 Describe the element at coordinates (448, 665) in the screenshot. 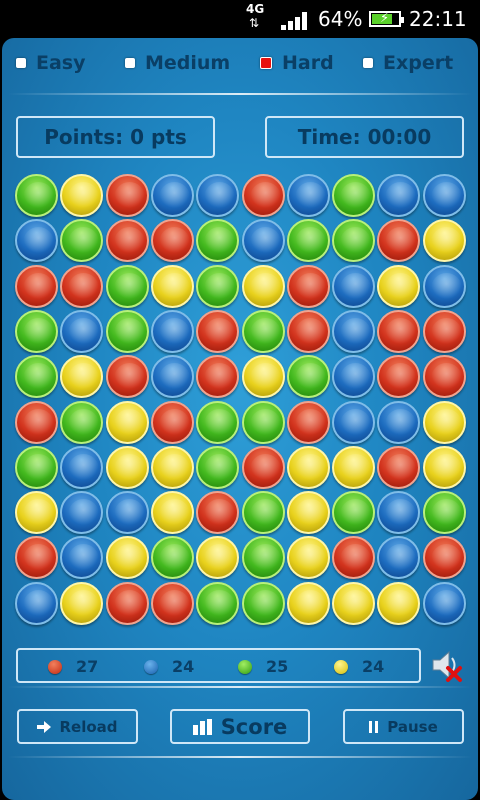

I see `speaker-muted-icon` at that location.